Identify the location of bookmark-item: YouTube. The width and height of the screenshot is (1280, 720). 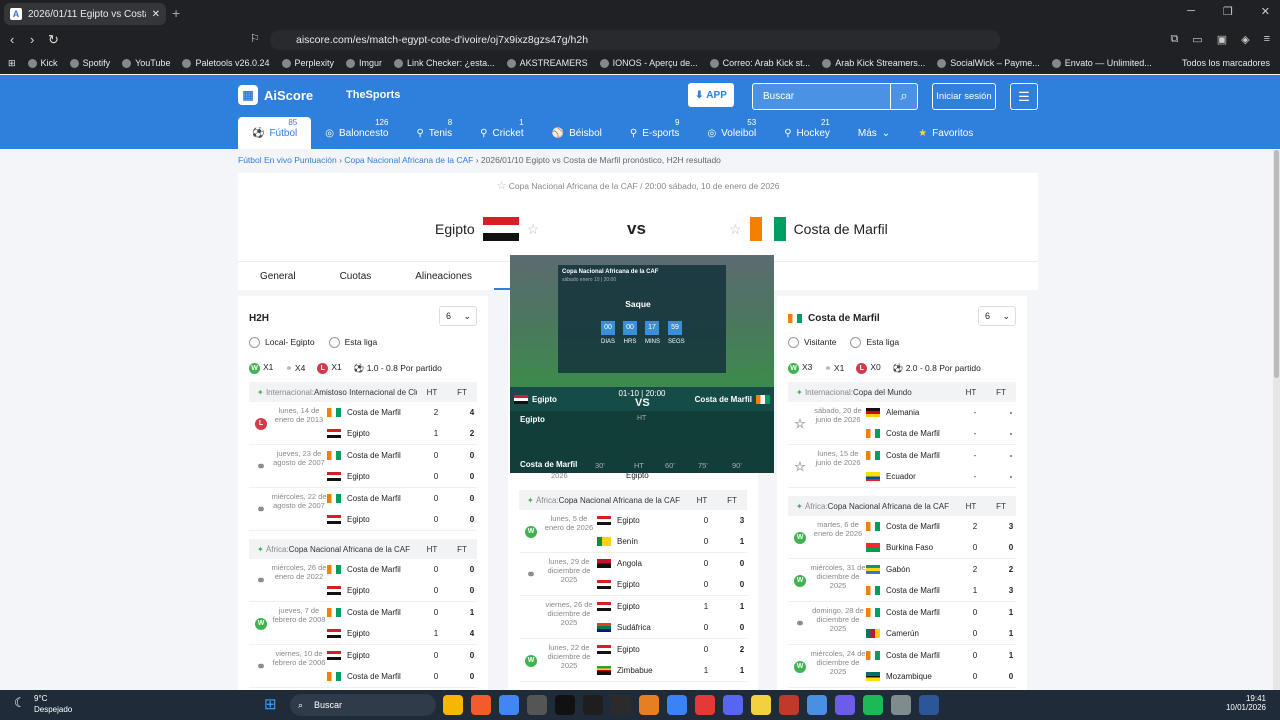
(146, 63).